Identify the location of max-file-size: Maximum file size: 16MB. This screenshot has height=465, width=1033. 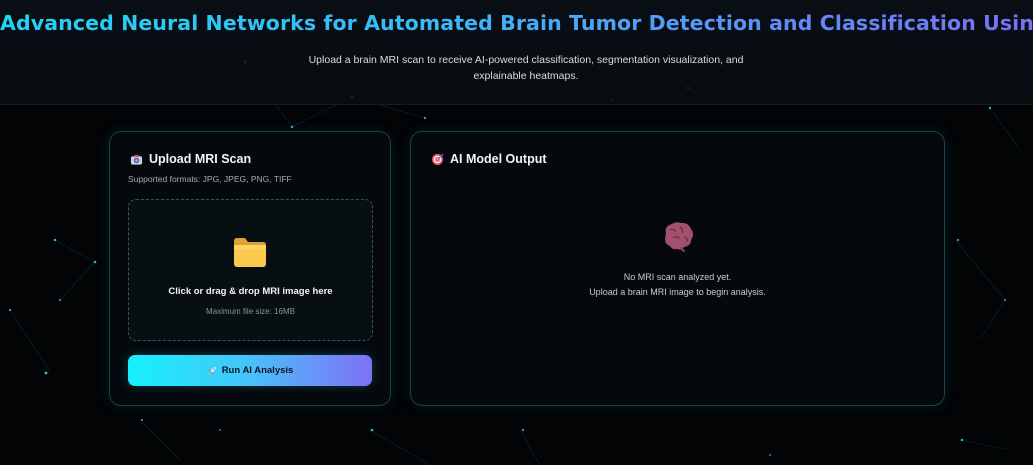
(250, 311).